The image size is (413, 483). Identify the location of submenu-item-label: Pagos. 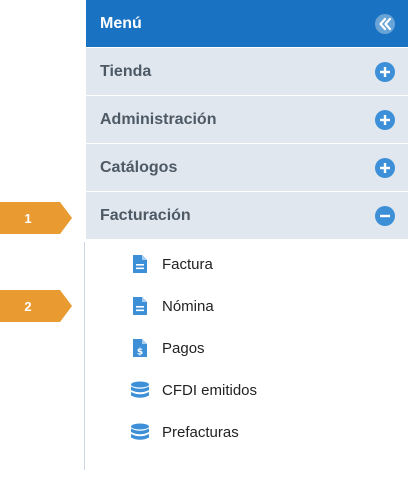
(183, 348).